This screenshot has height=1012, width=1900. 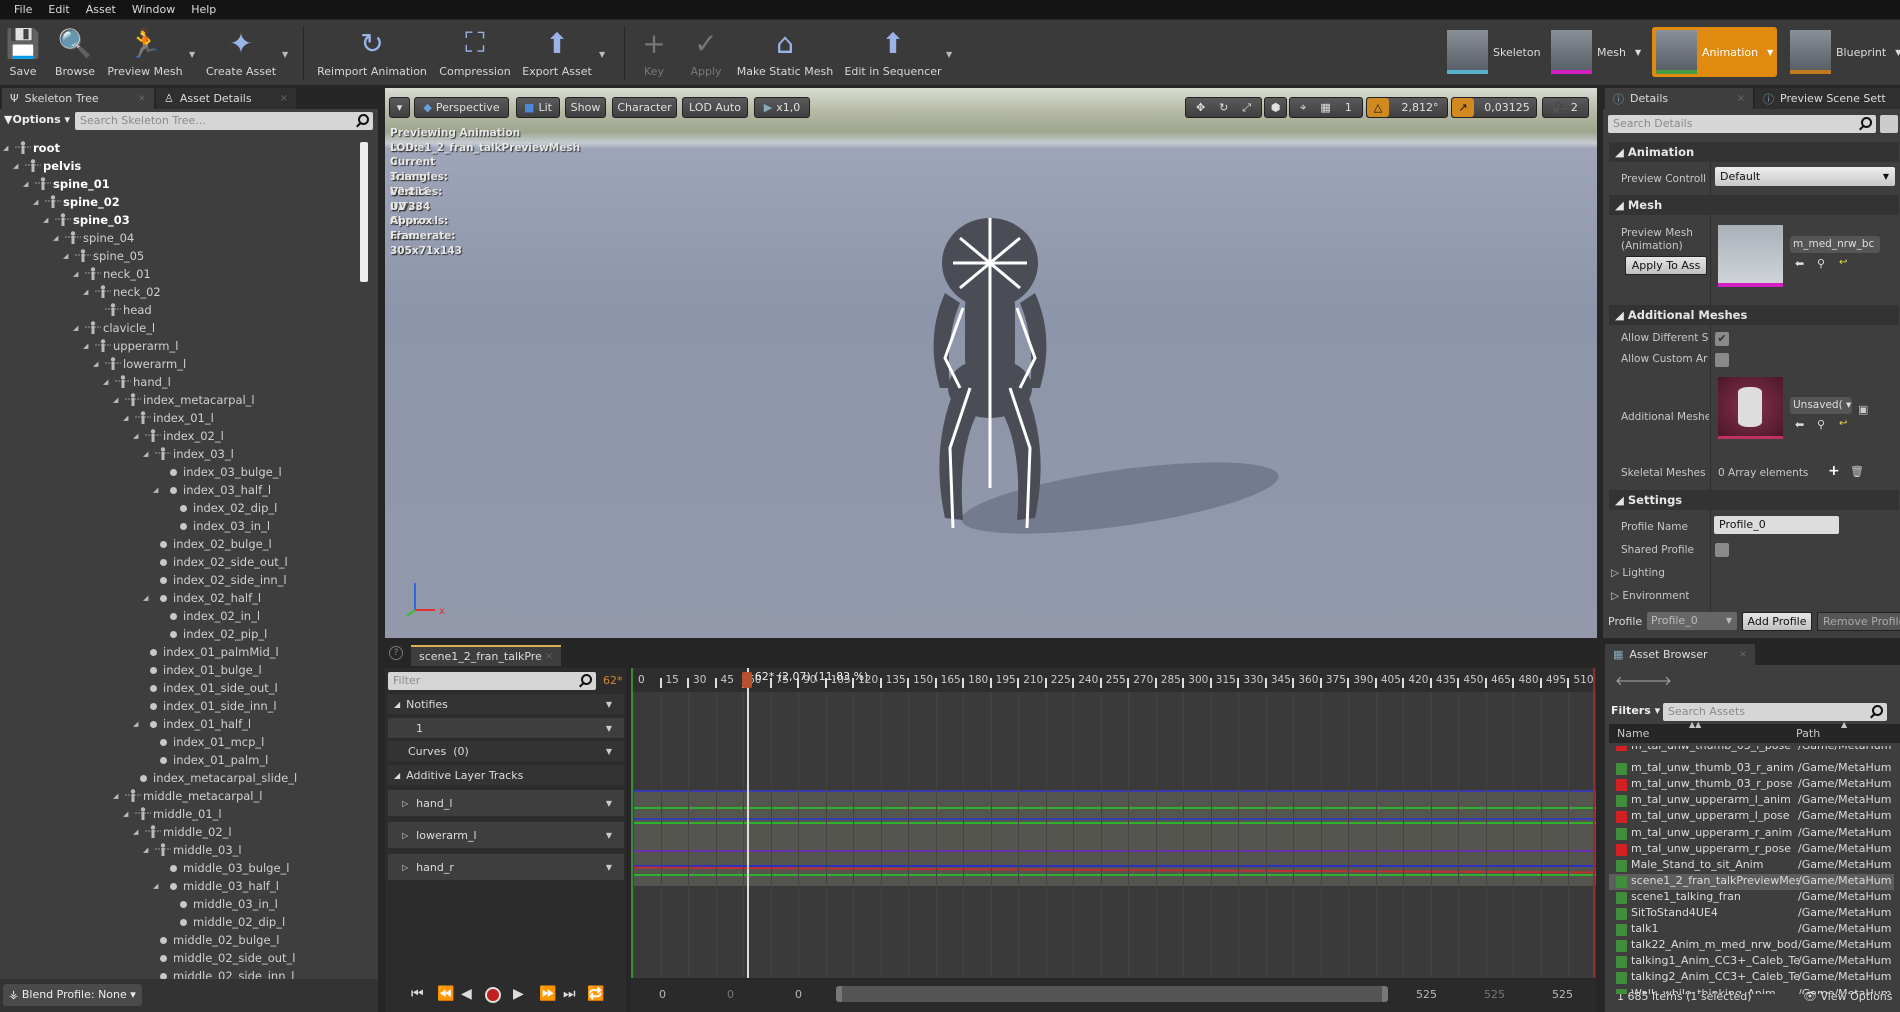 What do you see at coordinates (518, 994) in the screenshot?
I see `play-icon: ▶` at bounding box center [518, 994].